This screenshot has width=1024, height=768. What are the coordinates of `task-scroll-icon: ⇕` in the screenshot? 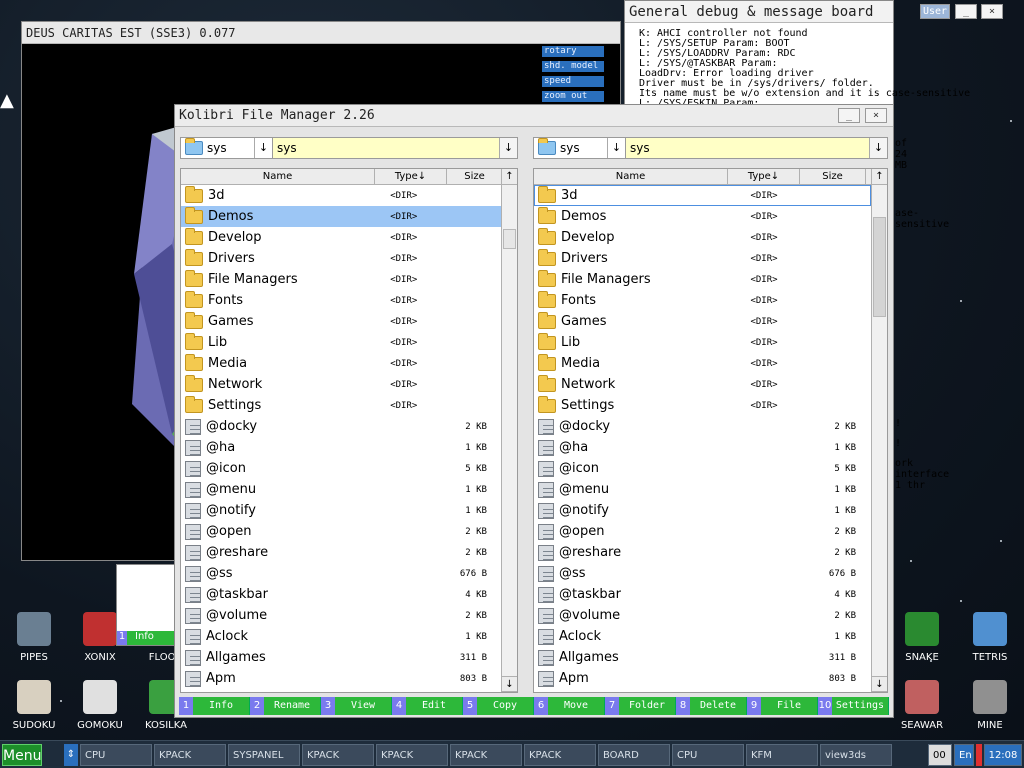 It's located at (71, 754).